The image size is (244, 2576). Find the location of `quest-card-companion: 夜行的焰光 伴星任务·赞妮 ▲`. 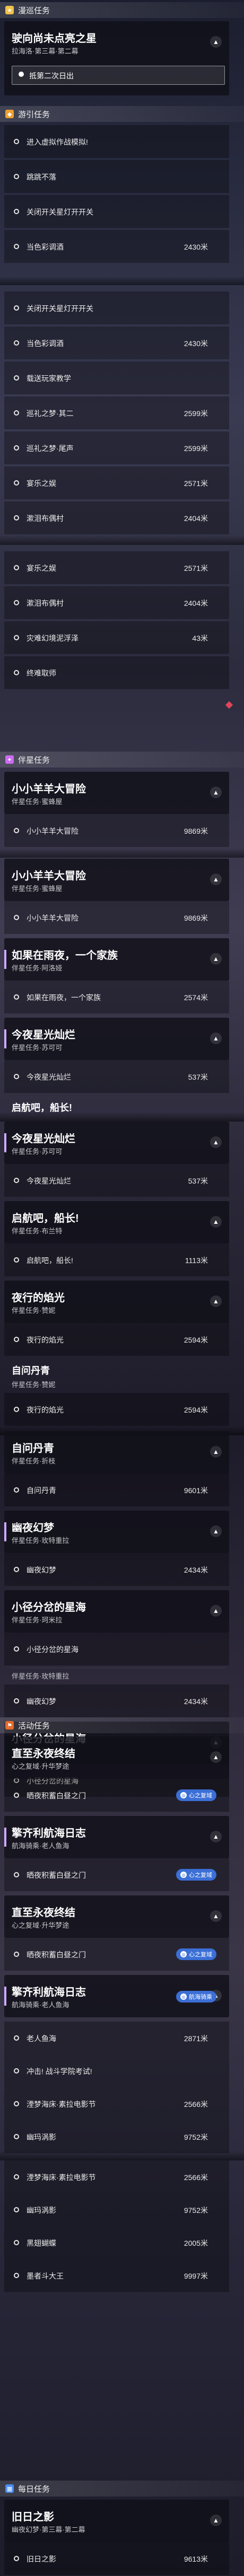

quest-card-companion: 夜行的焰光 伴星任务·赞妮 ▲ is located at coordinates (117, 1302).